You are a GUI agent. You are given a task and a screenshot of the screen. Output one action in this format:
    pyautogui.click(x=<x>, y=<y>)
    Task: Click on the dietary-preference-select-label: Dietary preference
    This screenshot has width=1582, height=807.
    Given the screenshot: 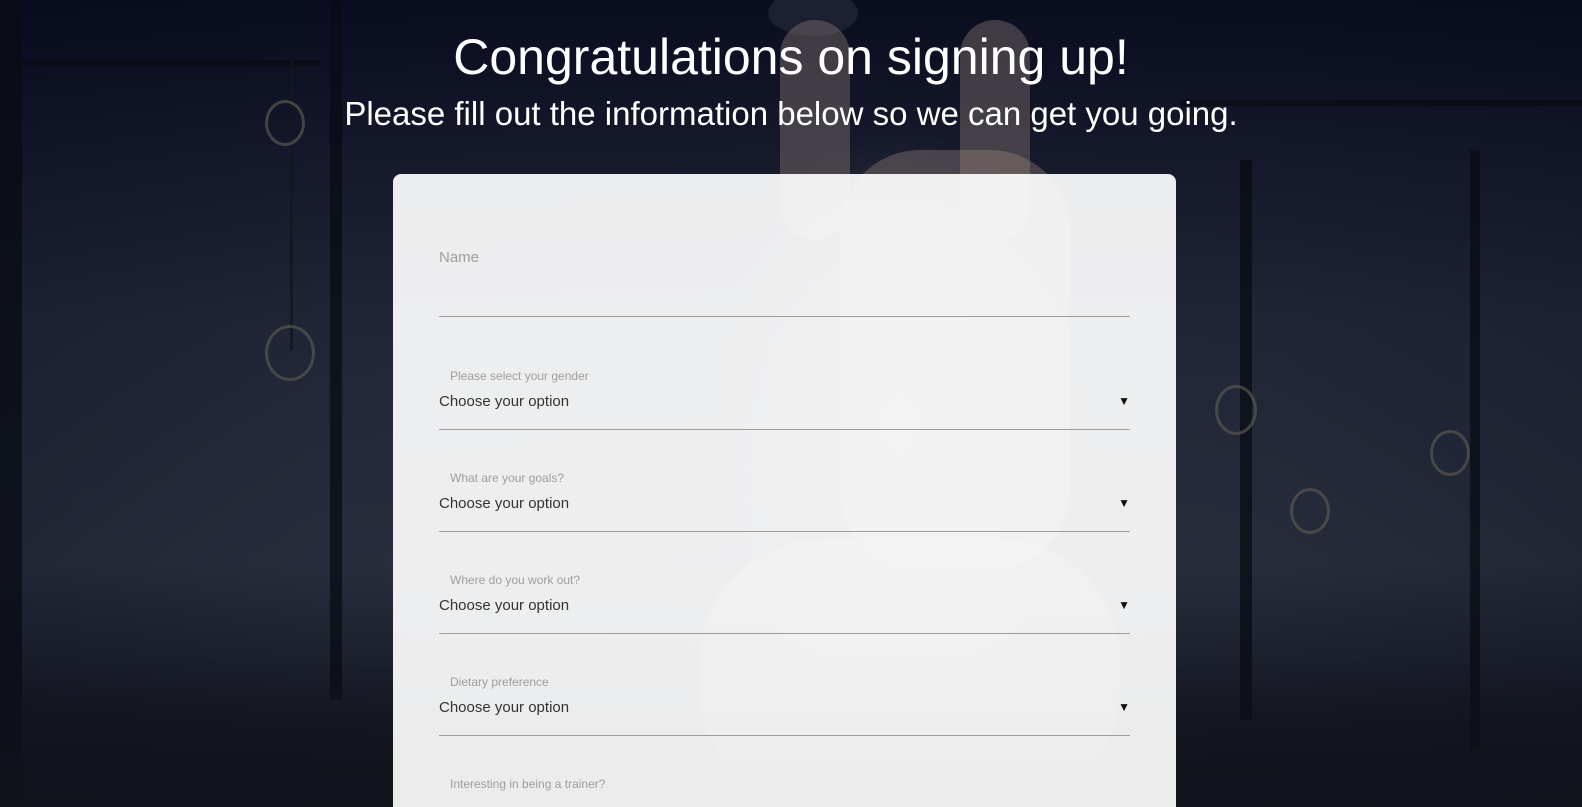 What is the action you would take?
    pyautogui.click(x=499, y=682)
    